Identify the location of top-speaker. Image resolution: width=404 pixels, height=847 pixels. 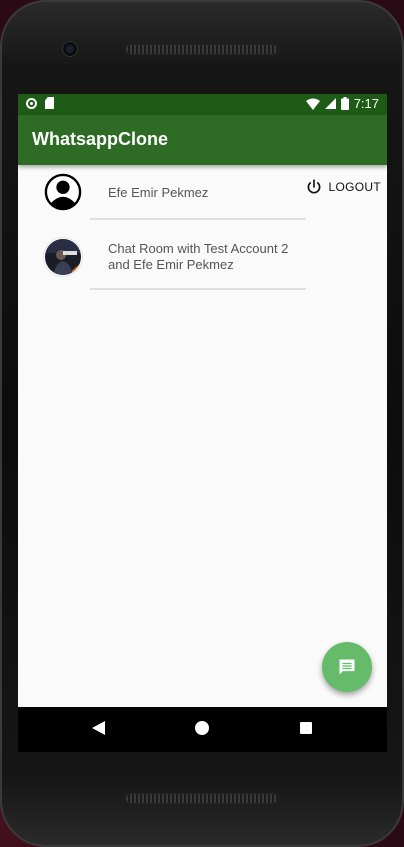
(202, 49).